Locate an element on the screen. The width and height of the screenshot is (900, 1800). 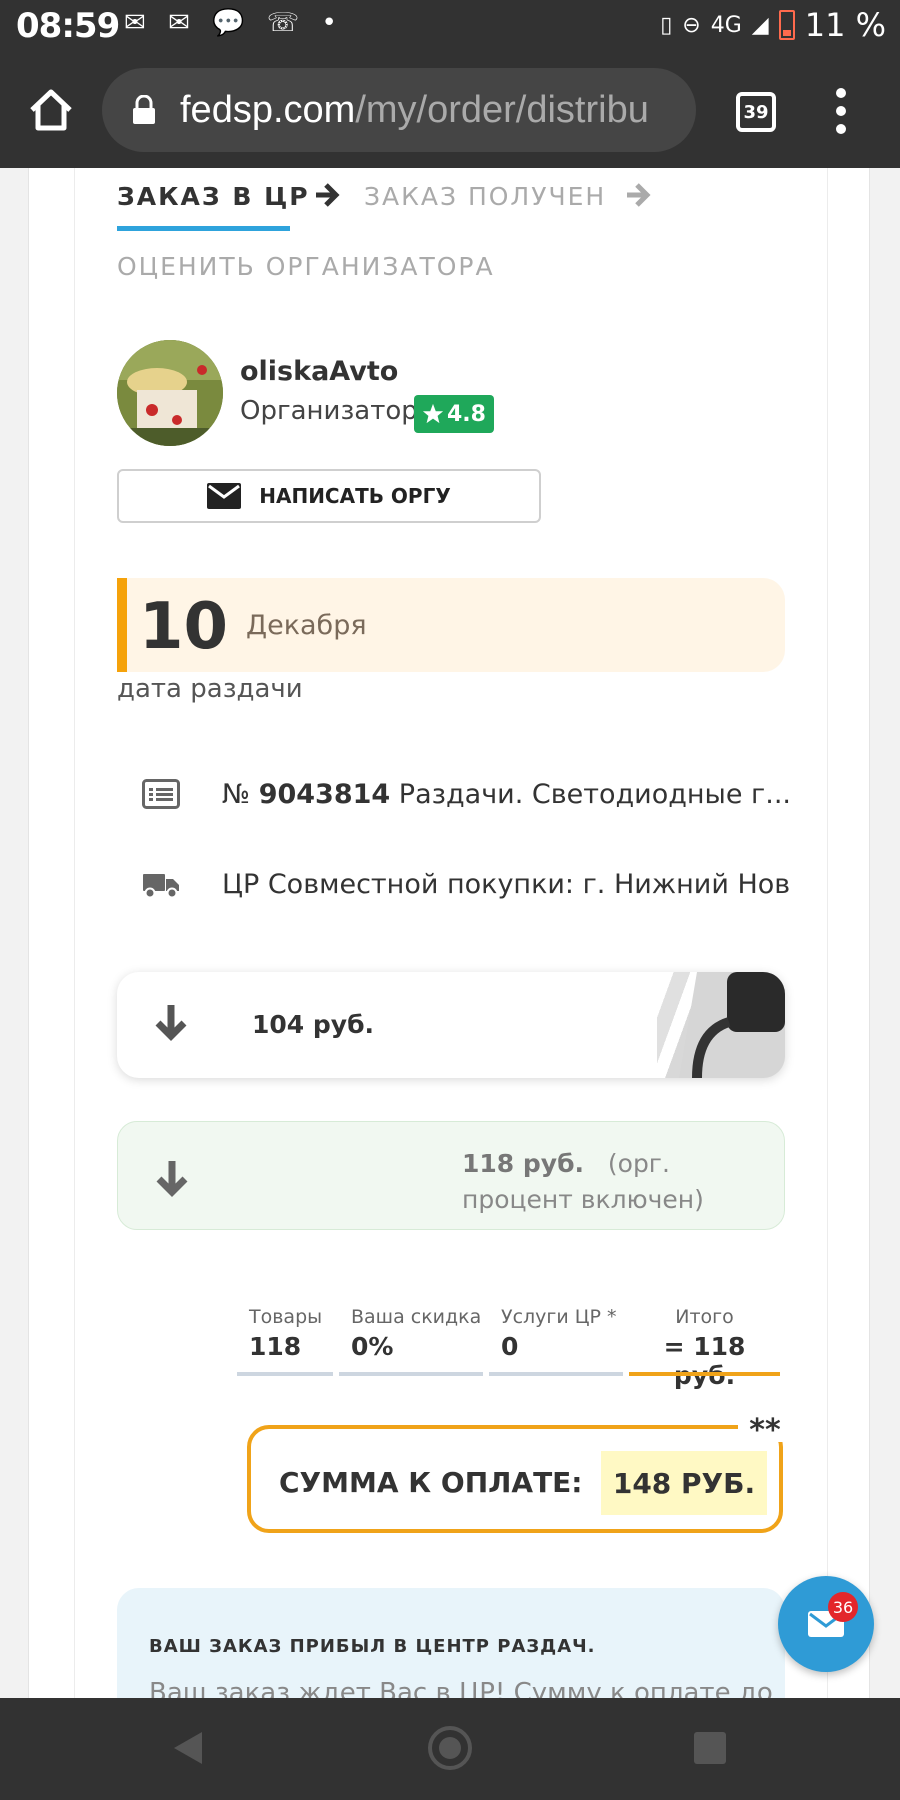
goods-value: 118 is located at coordinates (275, 1346).